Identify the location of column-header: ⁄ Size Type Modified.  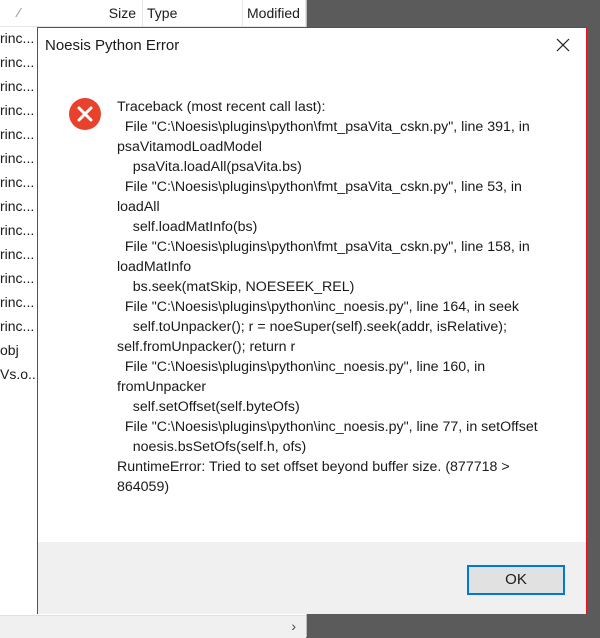
(153, 13).